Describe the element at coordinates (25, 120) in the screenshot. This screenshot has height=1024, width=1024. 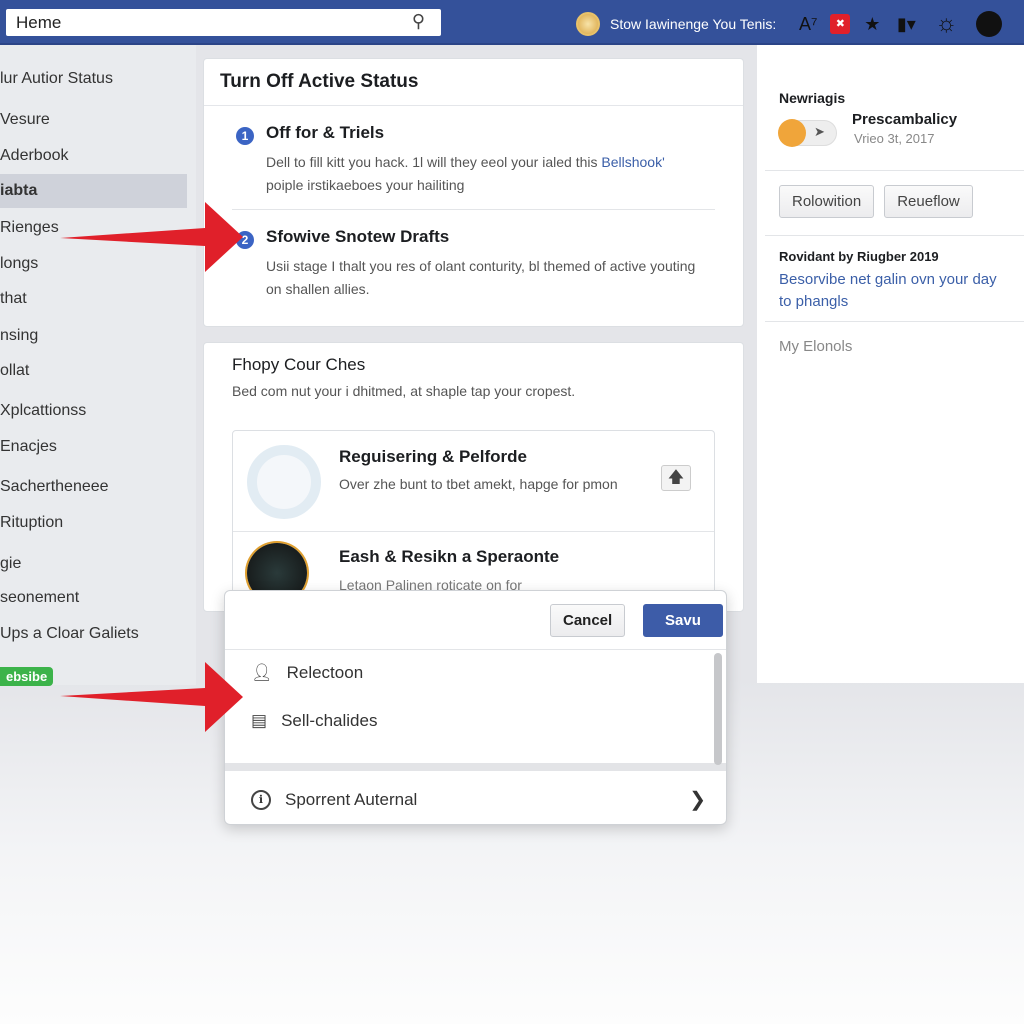
I see `sidebar-item: Vesure` at that location.